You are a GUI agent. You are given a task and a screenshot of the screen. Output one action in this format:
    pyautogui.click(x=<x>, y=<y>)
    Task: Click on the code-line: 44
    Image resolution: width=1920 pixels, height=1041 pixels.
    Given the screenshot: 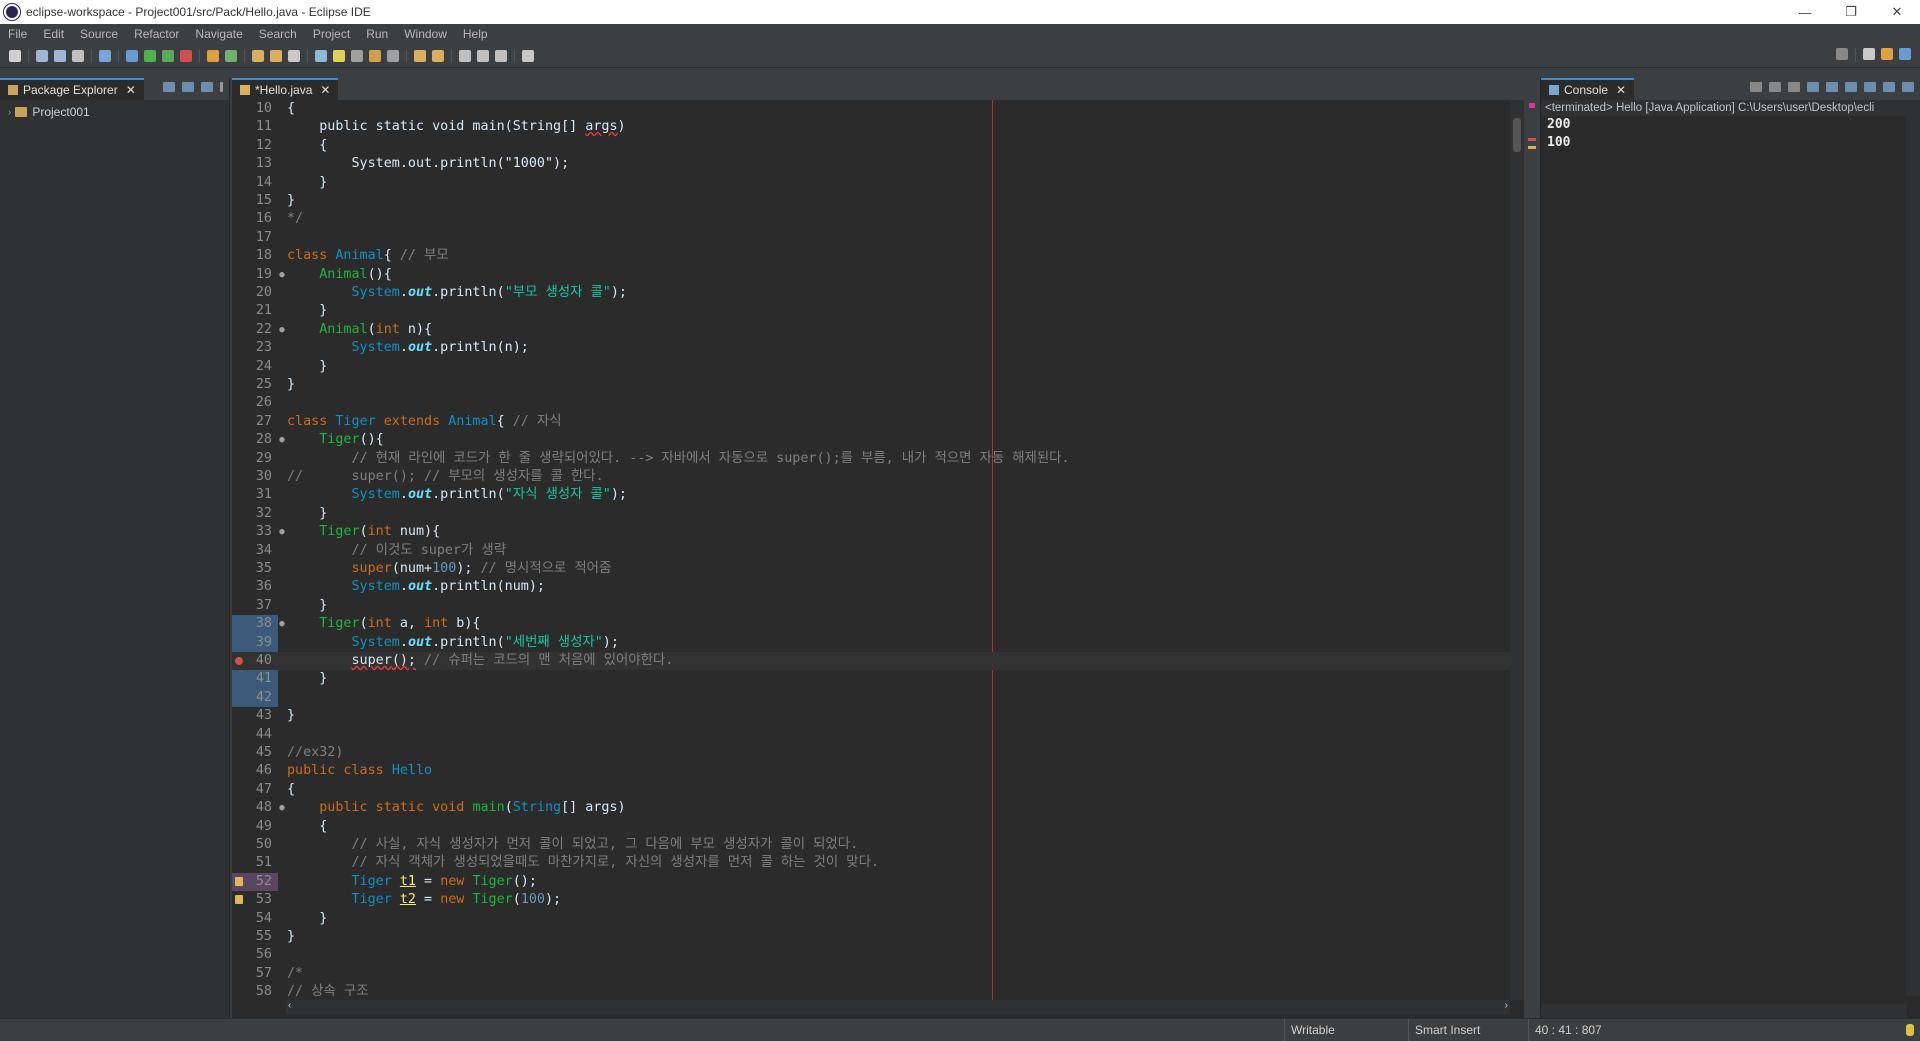 What is the action you would take?
    pyautogui.click(x=871, y=735)
    